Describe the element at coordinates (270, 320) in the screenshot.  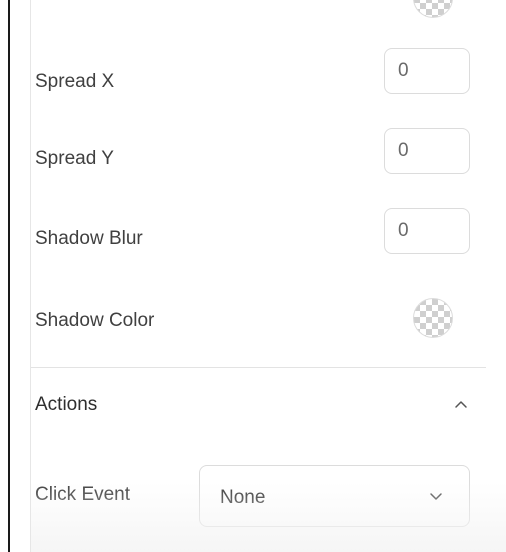
I see `shadow-color-row: Shadow Color` at that location.